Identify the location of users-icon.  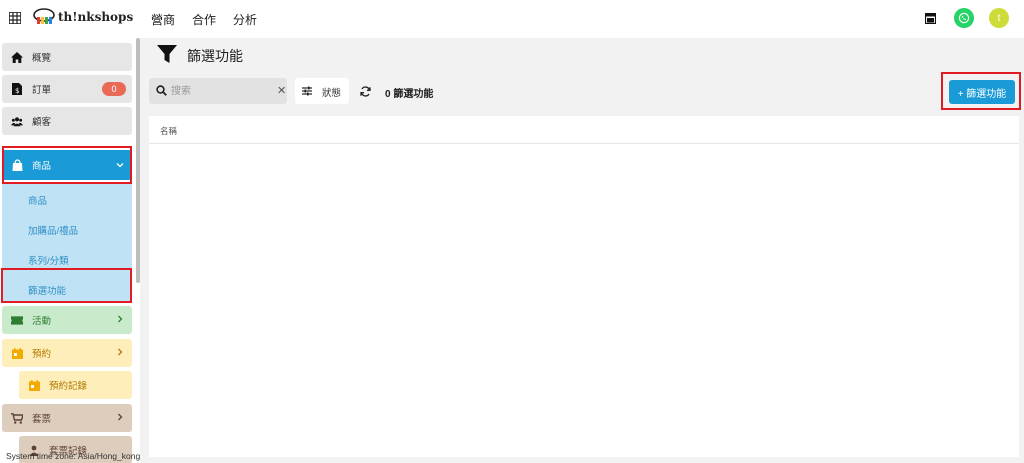
(17, 121).